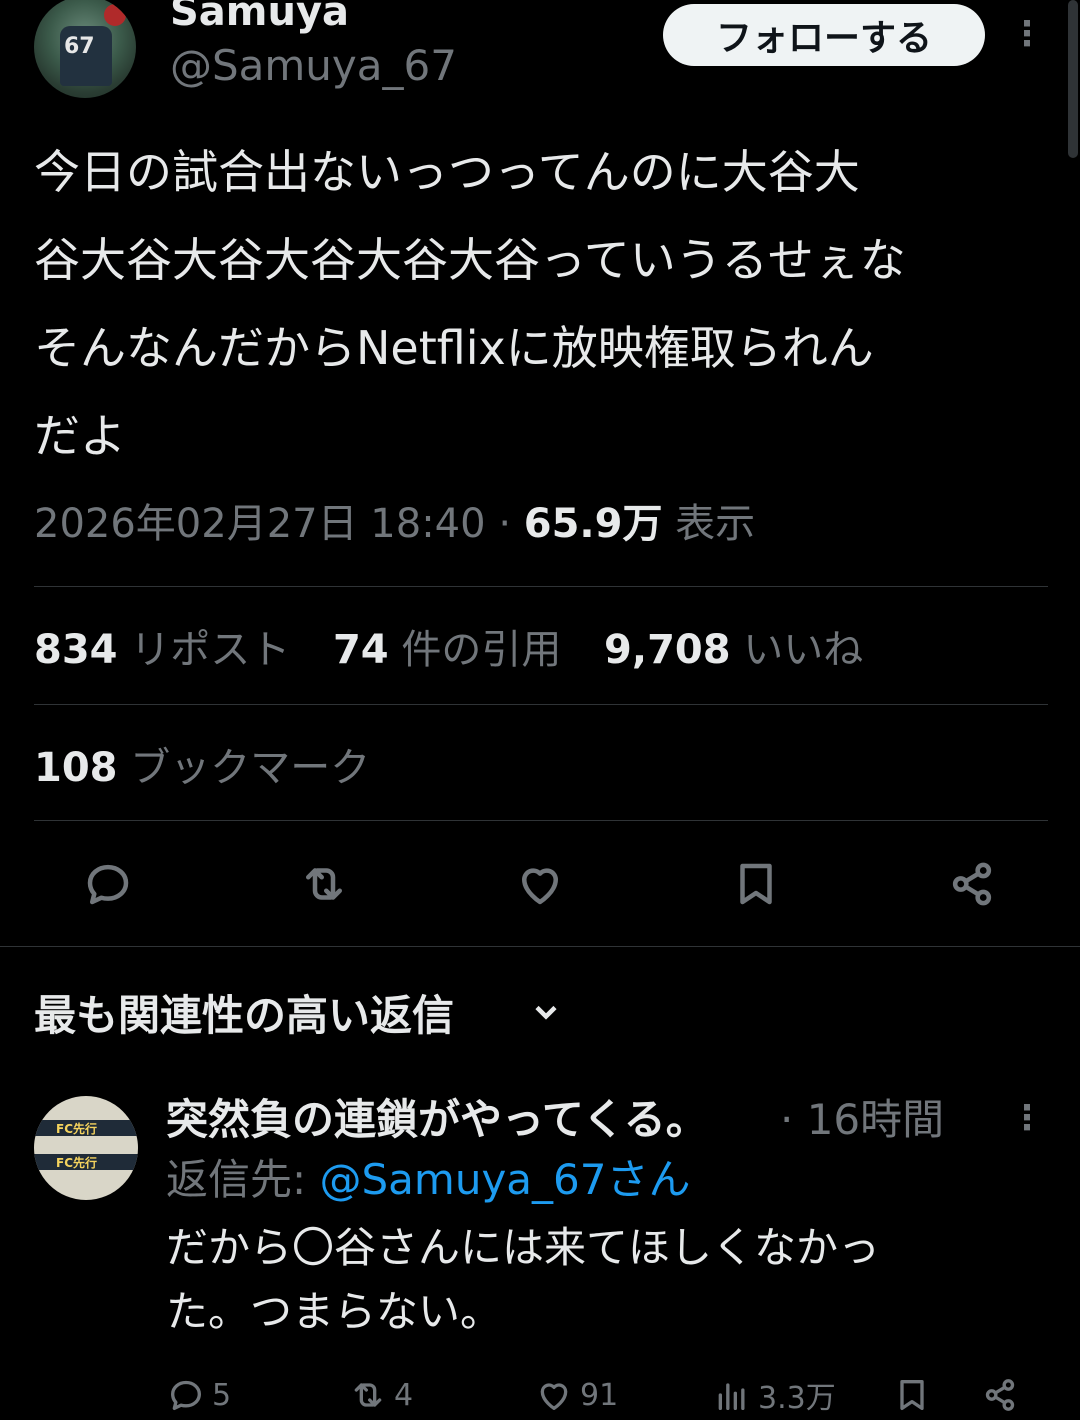 The image size is (1080, 1420). Describe the element at coordinates (576, 1395) in the screenshot. I see `reply-like-button: 91` at that location.